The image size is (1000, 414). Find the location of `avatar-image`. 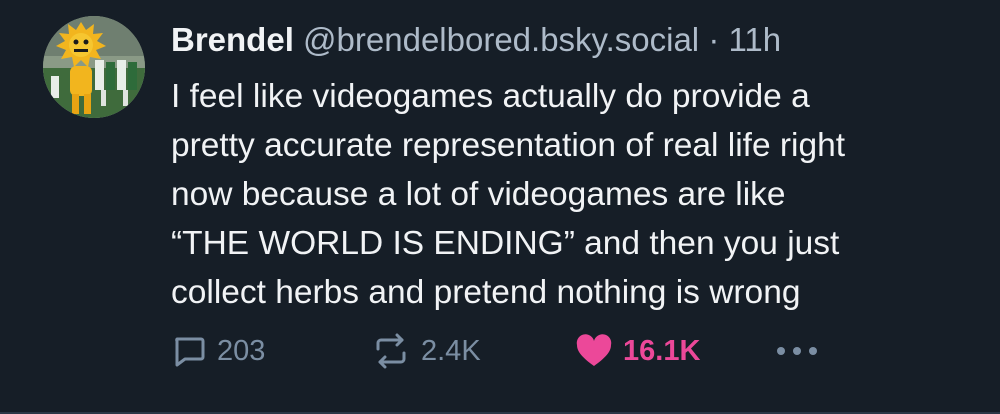

avatar-image is located at coordinates (94, 67).